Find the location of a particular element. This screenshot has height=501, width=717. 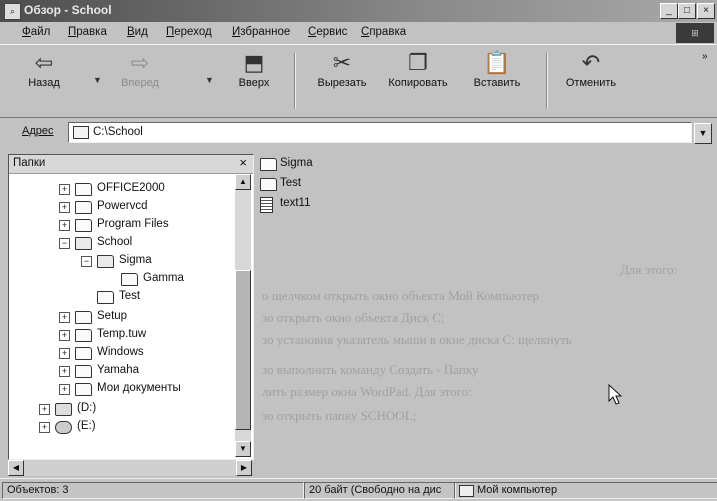

bleed-text: лить размер окна WordPad. Для этого: is located at coordinates (367, 391).